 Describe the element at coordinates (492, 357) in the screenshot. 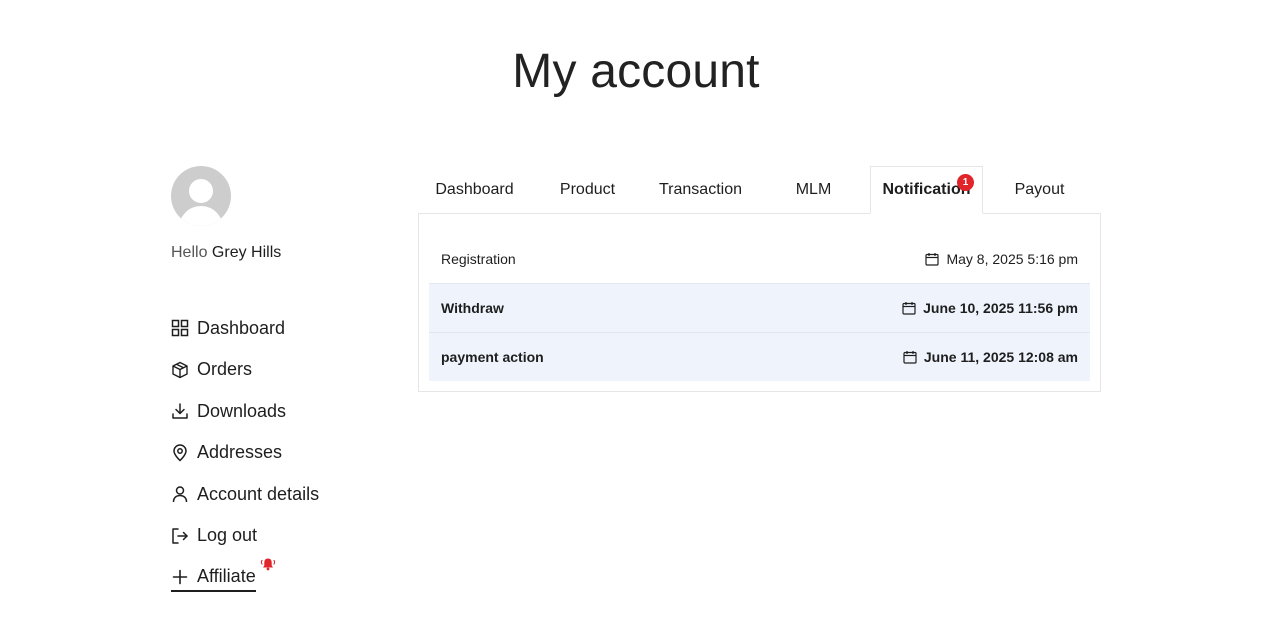

I see `notification-title: payment action` at that location.